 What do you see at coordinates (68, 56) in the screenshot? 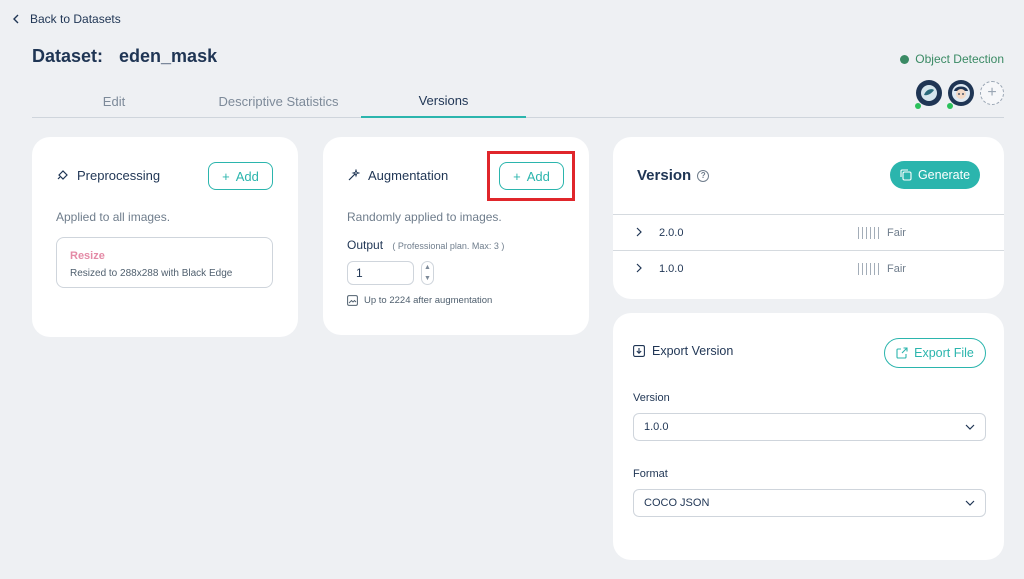
I see `dataset-prefix: Dataset:` at bounding box center [68, 56].